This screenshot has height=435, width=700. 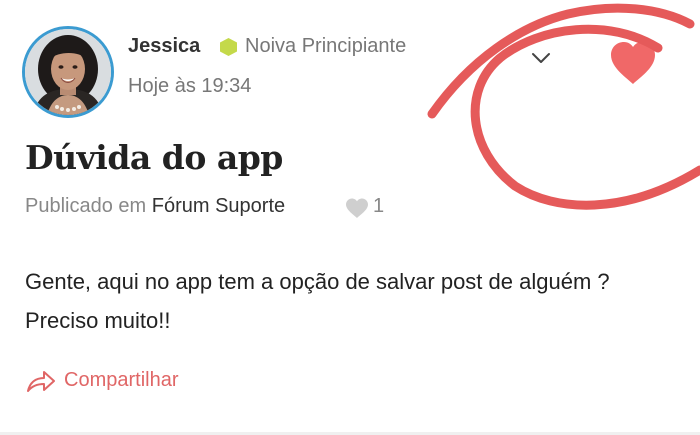 I want to click on avatar-photo, so click(x=68, y=72).